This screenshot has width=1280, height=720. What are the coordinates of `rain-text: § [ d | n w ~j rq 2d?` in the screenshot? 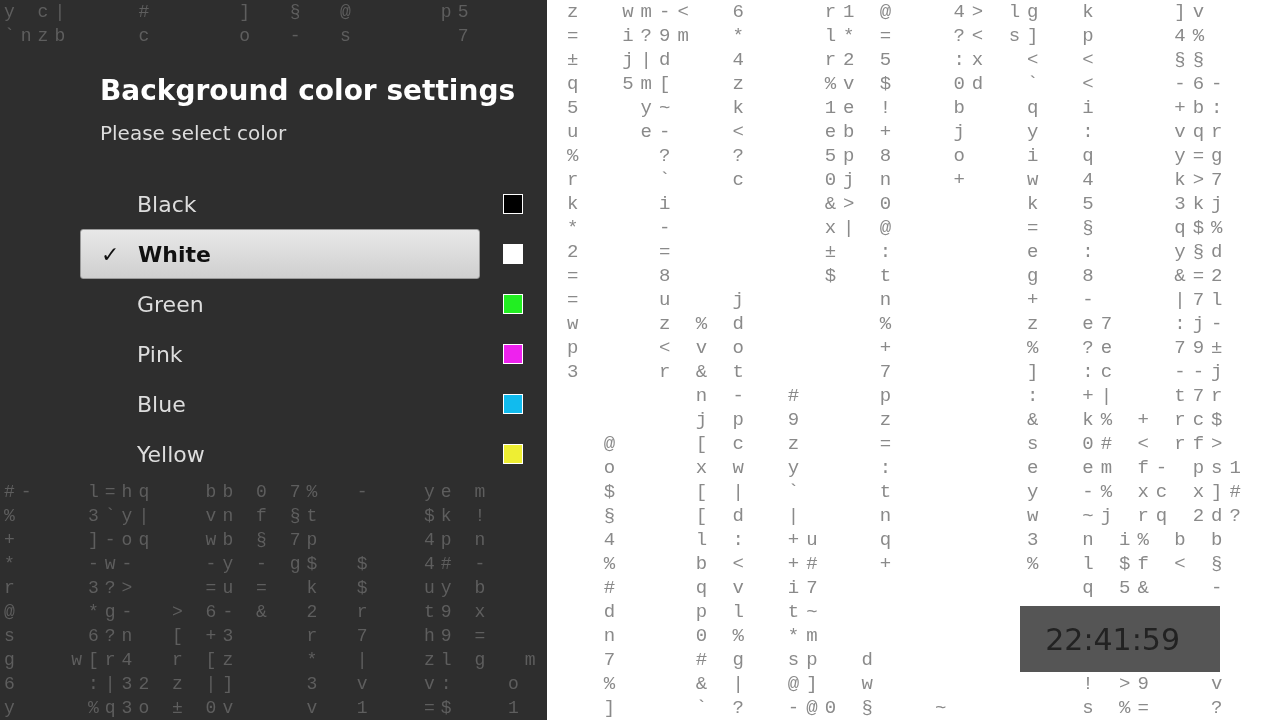 It's located at (925, 516).